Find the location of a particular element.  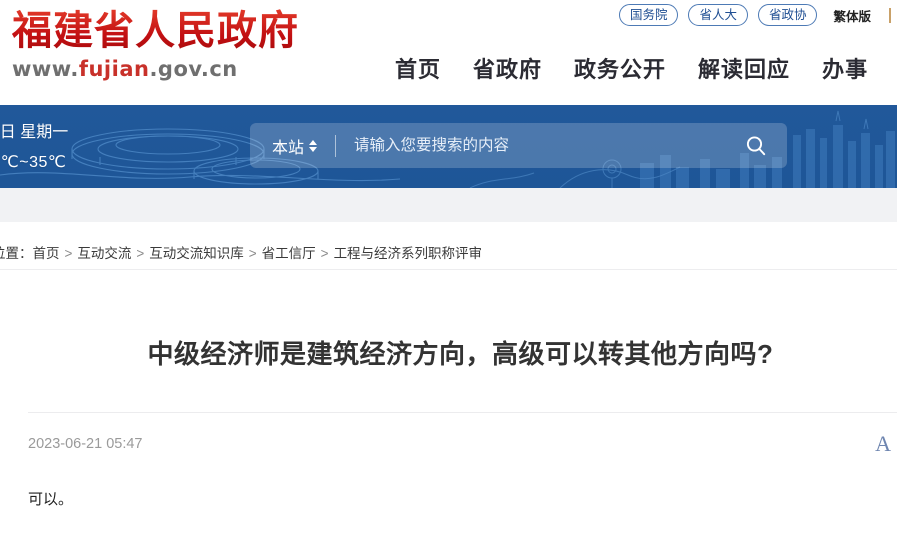

logo-url-prefix: www. is located at coordinates (45, 69).